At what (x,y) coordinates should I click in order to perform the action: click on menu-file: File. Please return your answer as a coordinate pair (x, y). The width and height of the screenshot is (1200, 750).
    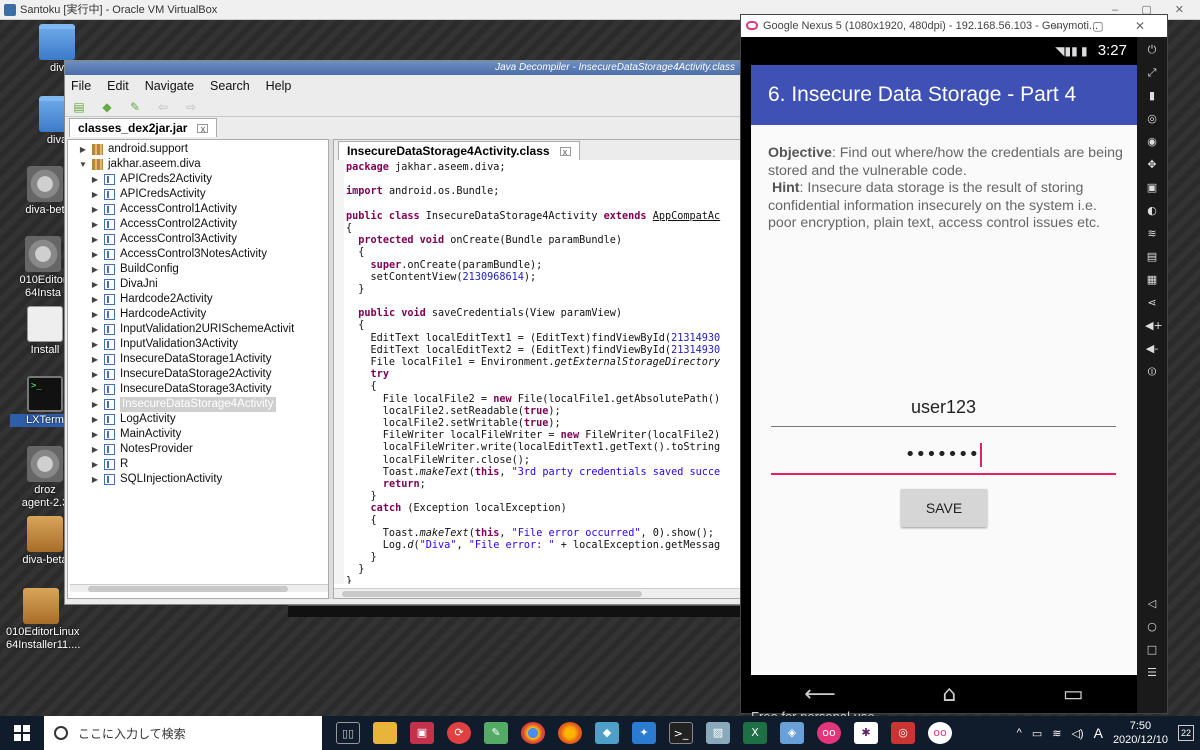
    Looking at the image, I should click on (81, 86).